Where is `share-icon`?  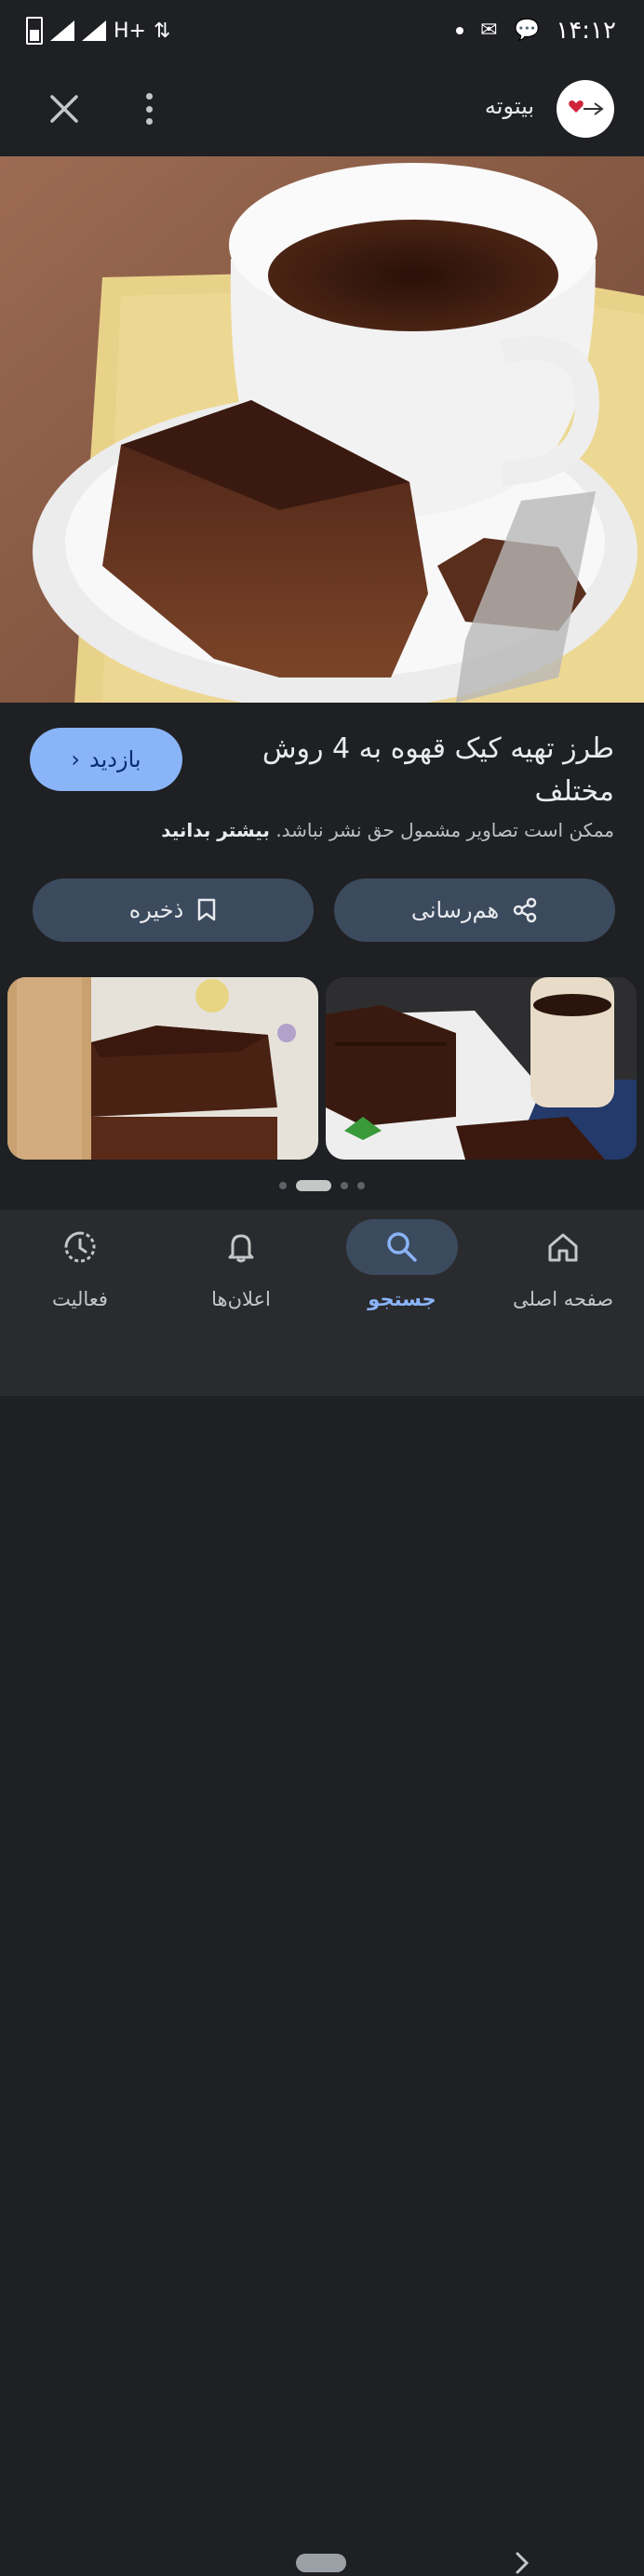 share-icon is located at coordinates (525, 910).